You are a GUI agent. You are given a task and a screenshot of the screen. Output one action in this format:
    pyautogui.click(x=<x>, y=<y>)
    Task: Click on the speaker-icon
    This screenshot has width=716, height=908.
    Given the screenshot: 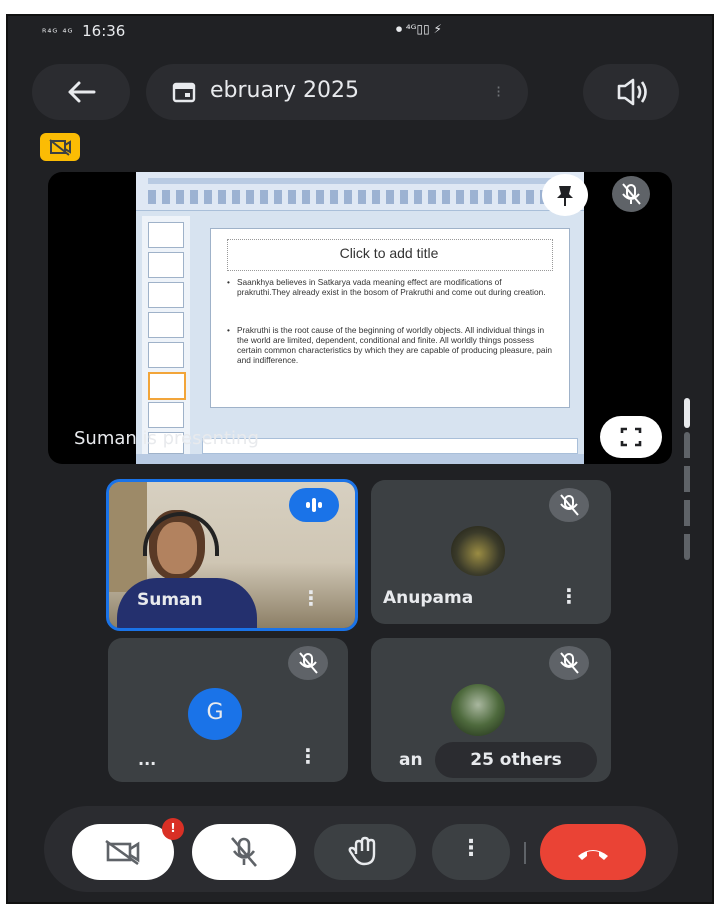 What is the action you would take?
    pyautogui.click(x=632, y=92)
    